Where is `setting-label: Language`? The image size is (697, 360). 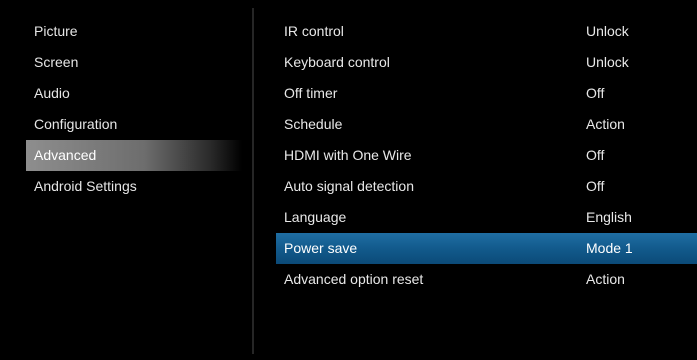
setting-label: Language is located at coordinates (315, 217).